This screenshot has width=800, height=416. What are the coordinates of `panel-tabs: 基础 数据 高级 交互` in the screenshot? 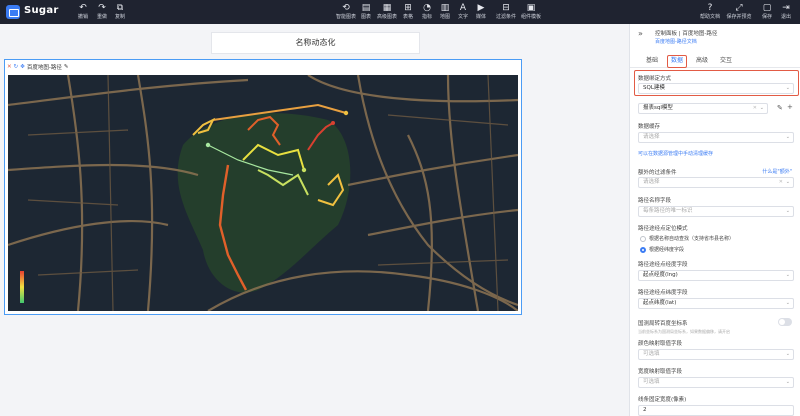 It's located at (715, 61).